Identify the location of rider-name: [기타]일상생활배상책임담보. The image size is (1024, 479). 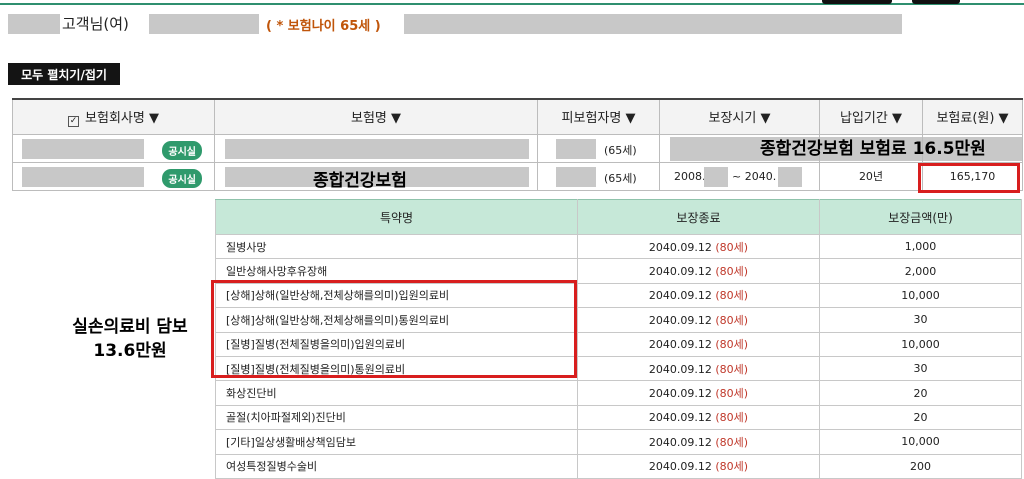
(396, 442).